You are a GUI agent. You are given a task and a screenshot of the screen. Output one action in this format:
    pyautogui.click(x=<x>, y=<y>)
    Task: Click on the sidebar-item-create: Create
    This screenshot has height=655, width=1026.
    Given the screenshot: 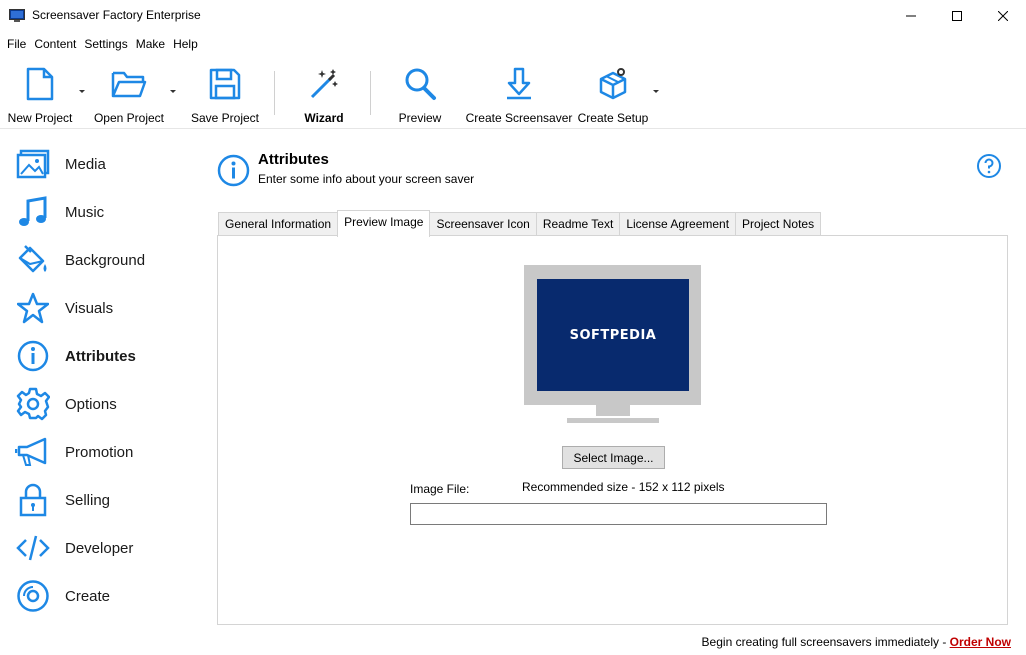 What is the action you would take?
    pyautogui.click(x=109, y=596)
    